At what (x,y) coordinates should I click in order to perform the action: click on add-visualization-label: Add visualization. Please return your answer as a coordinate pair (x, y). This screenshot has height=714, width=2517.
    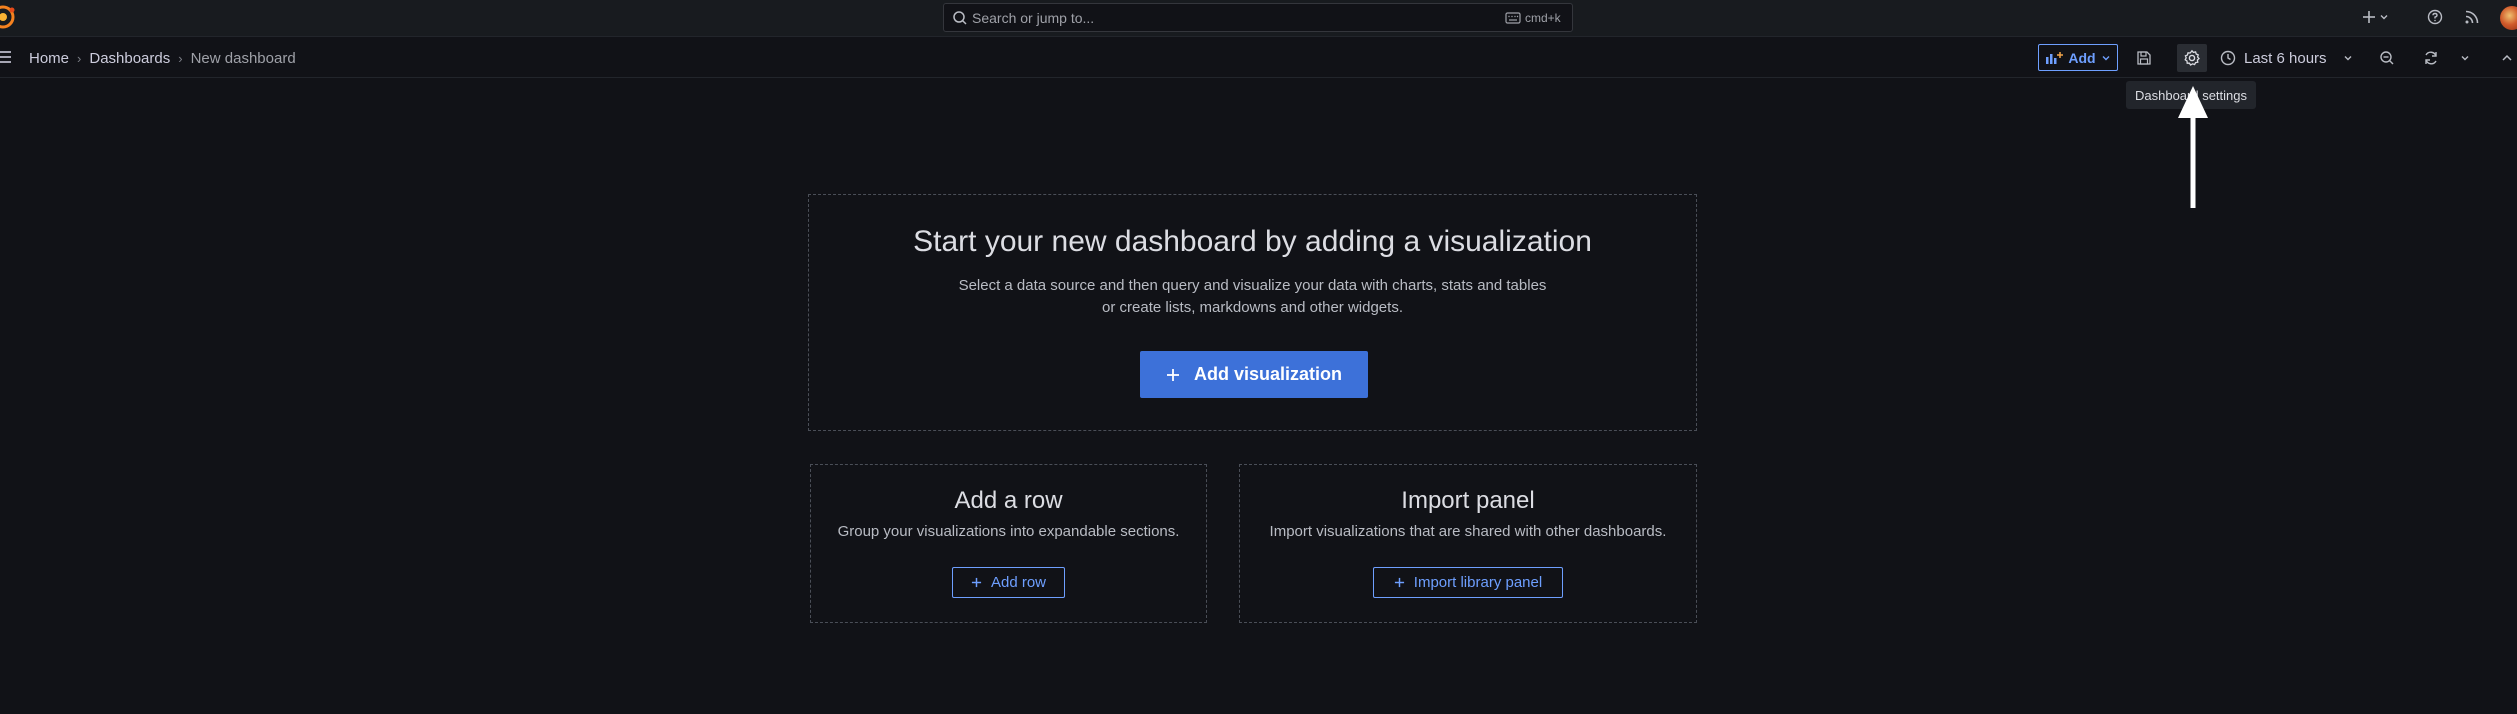
    Looking at the image, I should click on (1268, 374).